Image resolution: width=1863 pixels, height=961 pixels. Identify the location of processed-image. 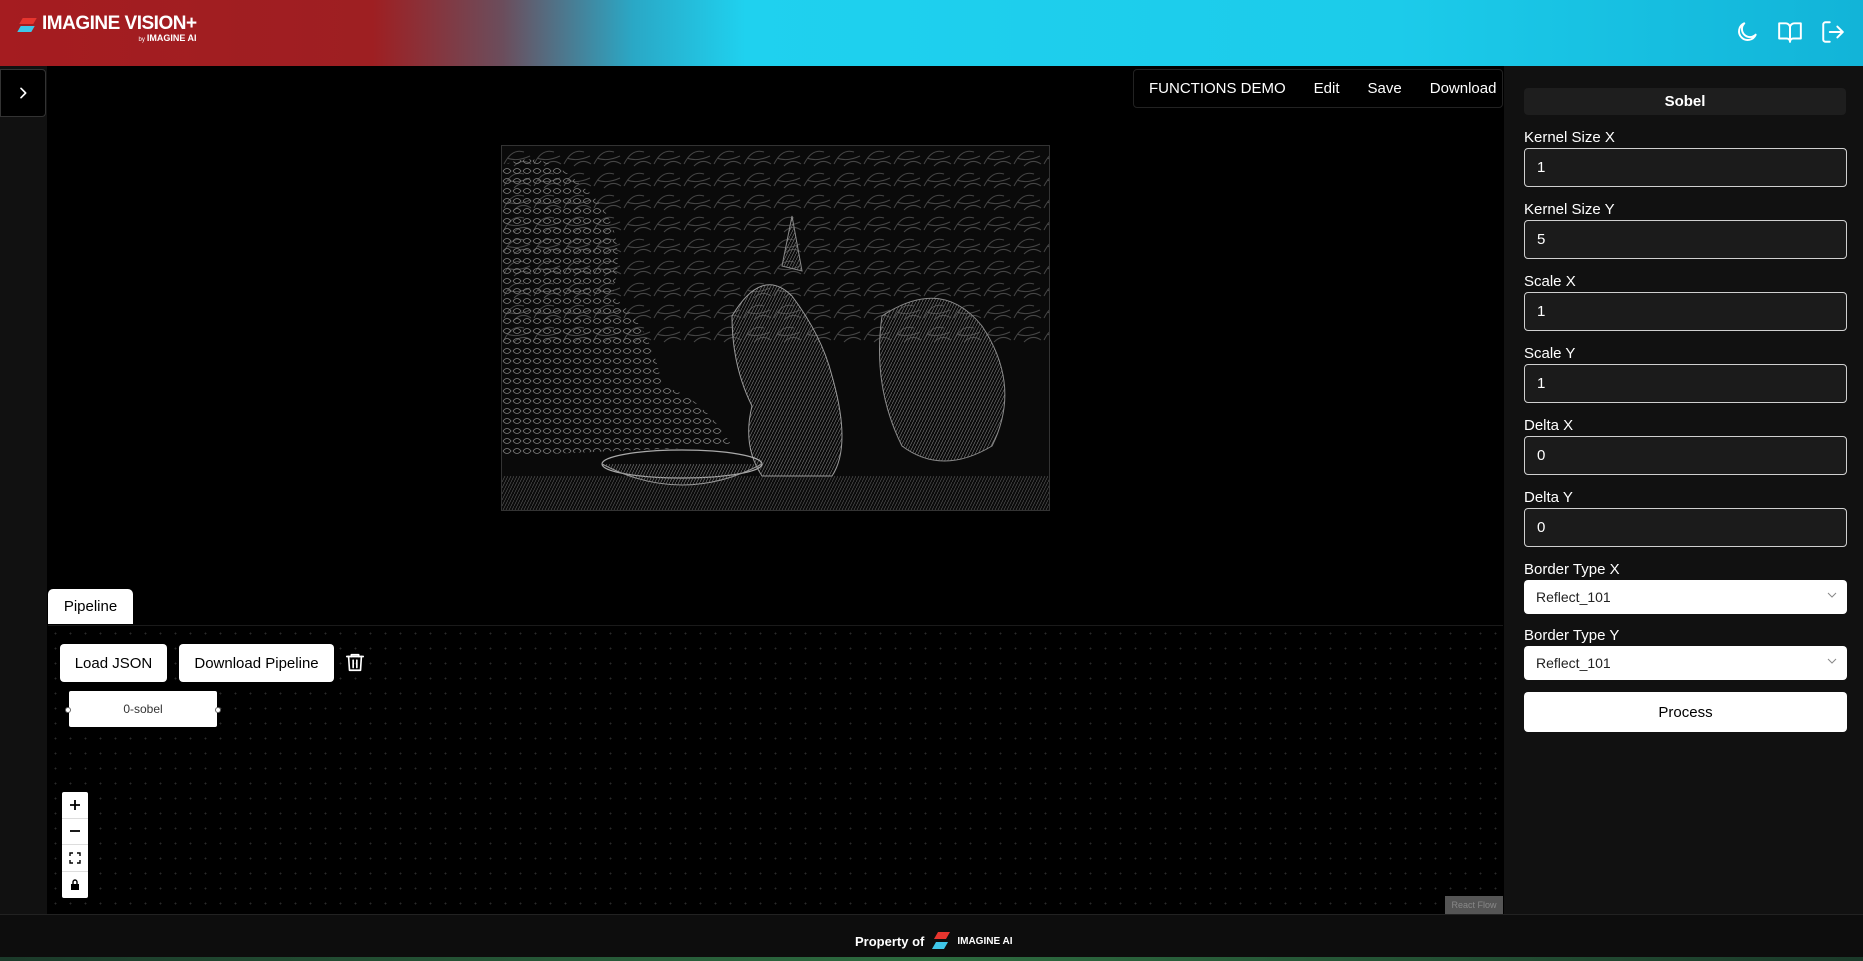
(775, 328).